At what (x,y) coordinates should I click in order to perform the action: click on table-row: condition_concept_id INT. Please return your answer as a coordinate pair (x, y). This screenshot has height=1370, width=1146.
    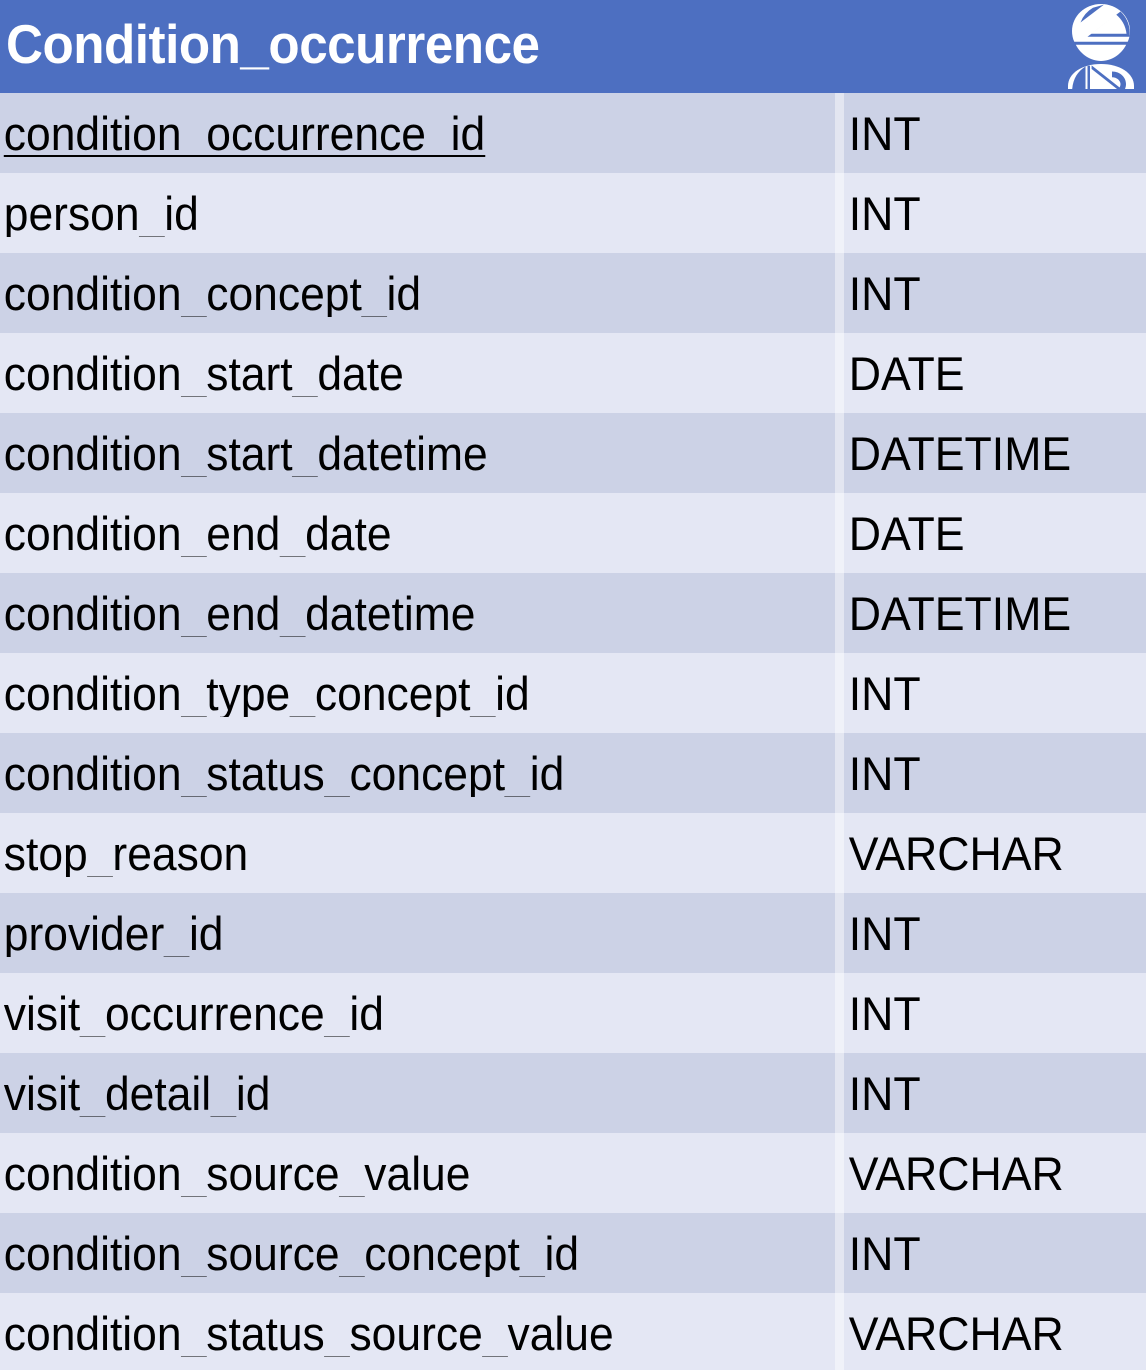
    Looking at the image, I should click on (573, 293).